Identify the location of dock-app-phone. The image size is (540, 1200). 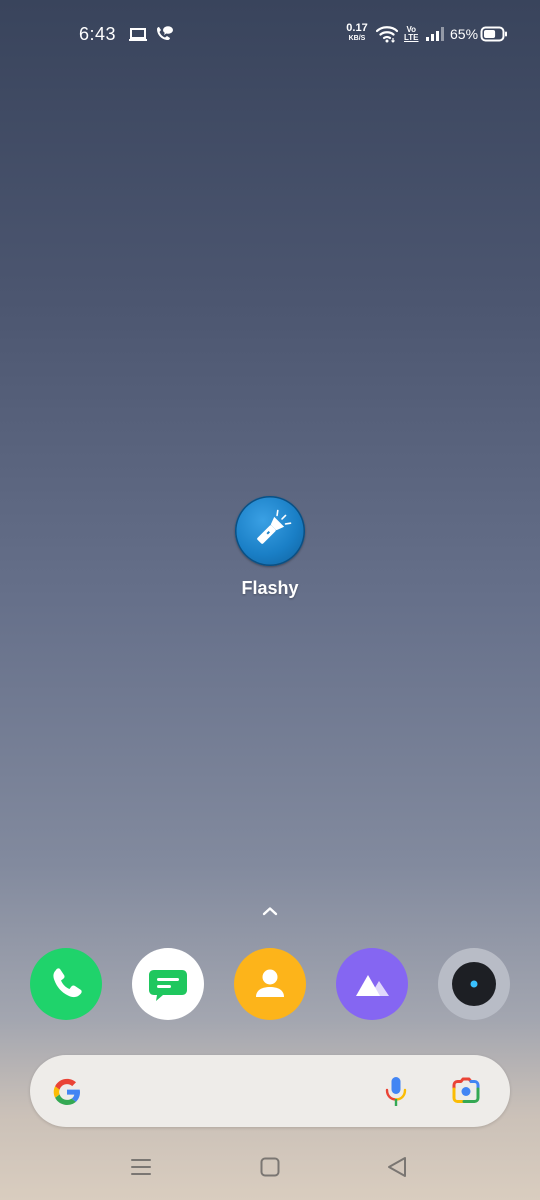
(66, 984).